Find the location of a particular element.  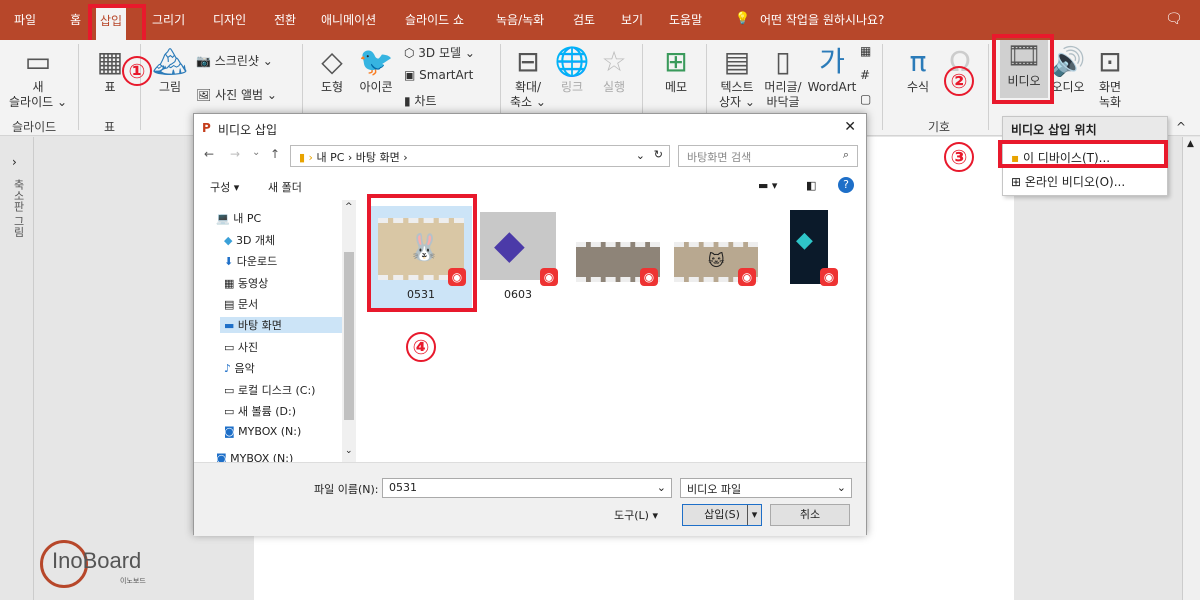

filetype-select: 비디오 파일 ⌄ is located at coordinates (766, 488).